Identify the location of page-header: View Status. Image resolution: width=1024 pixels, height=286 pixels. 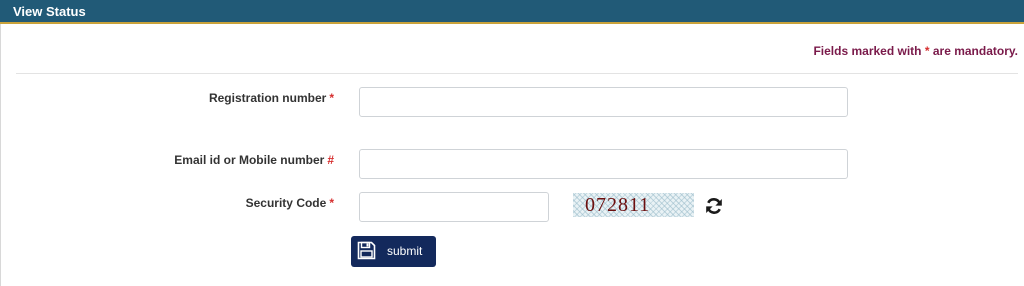
(512, 12).